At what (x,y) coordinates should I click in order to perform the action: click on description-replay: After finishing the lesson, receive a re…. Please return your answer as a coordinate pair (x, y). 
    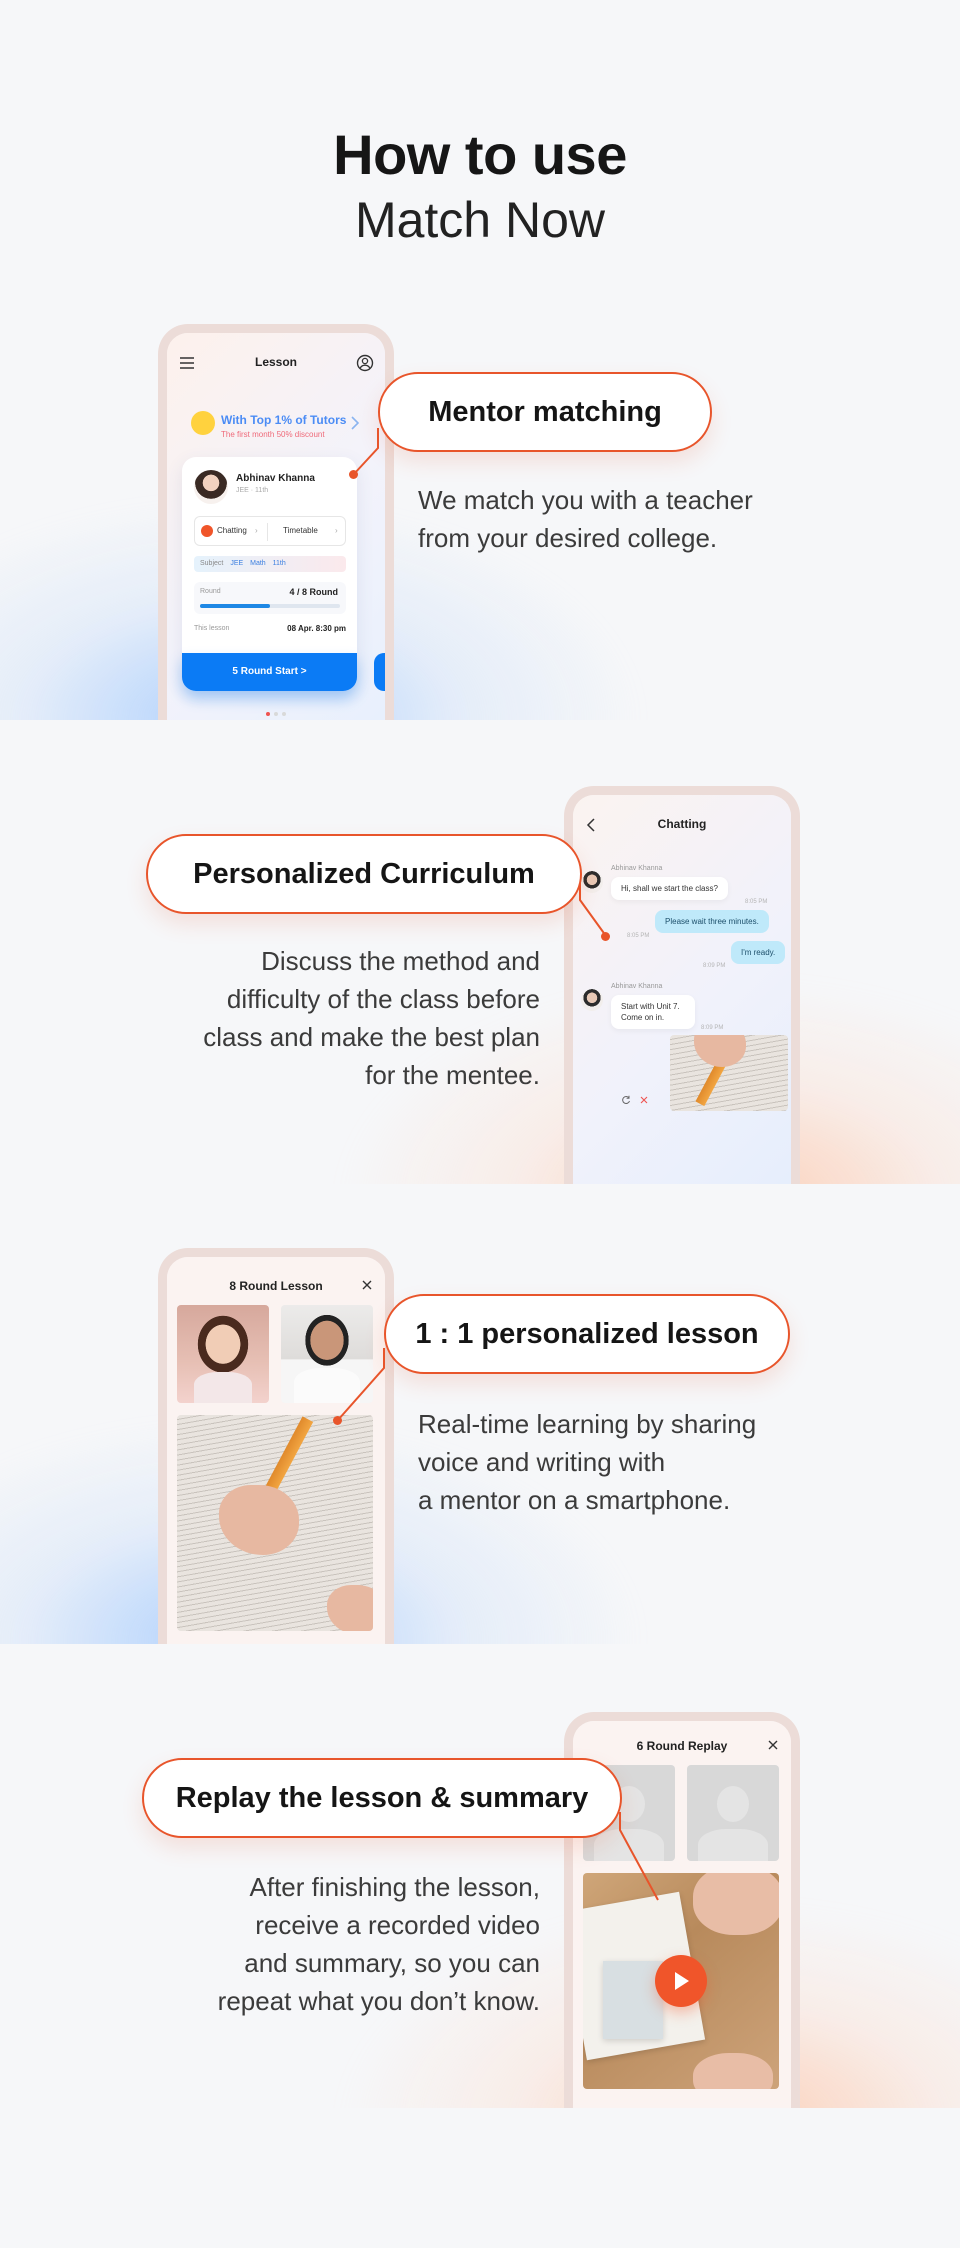
    Looking at the image, I should click on (378, 1944).